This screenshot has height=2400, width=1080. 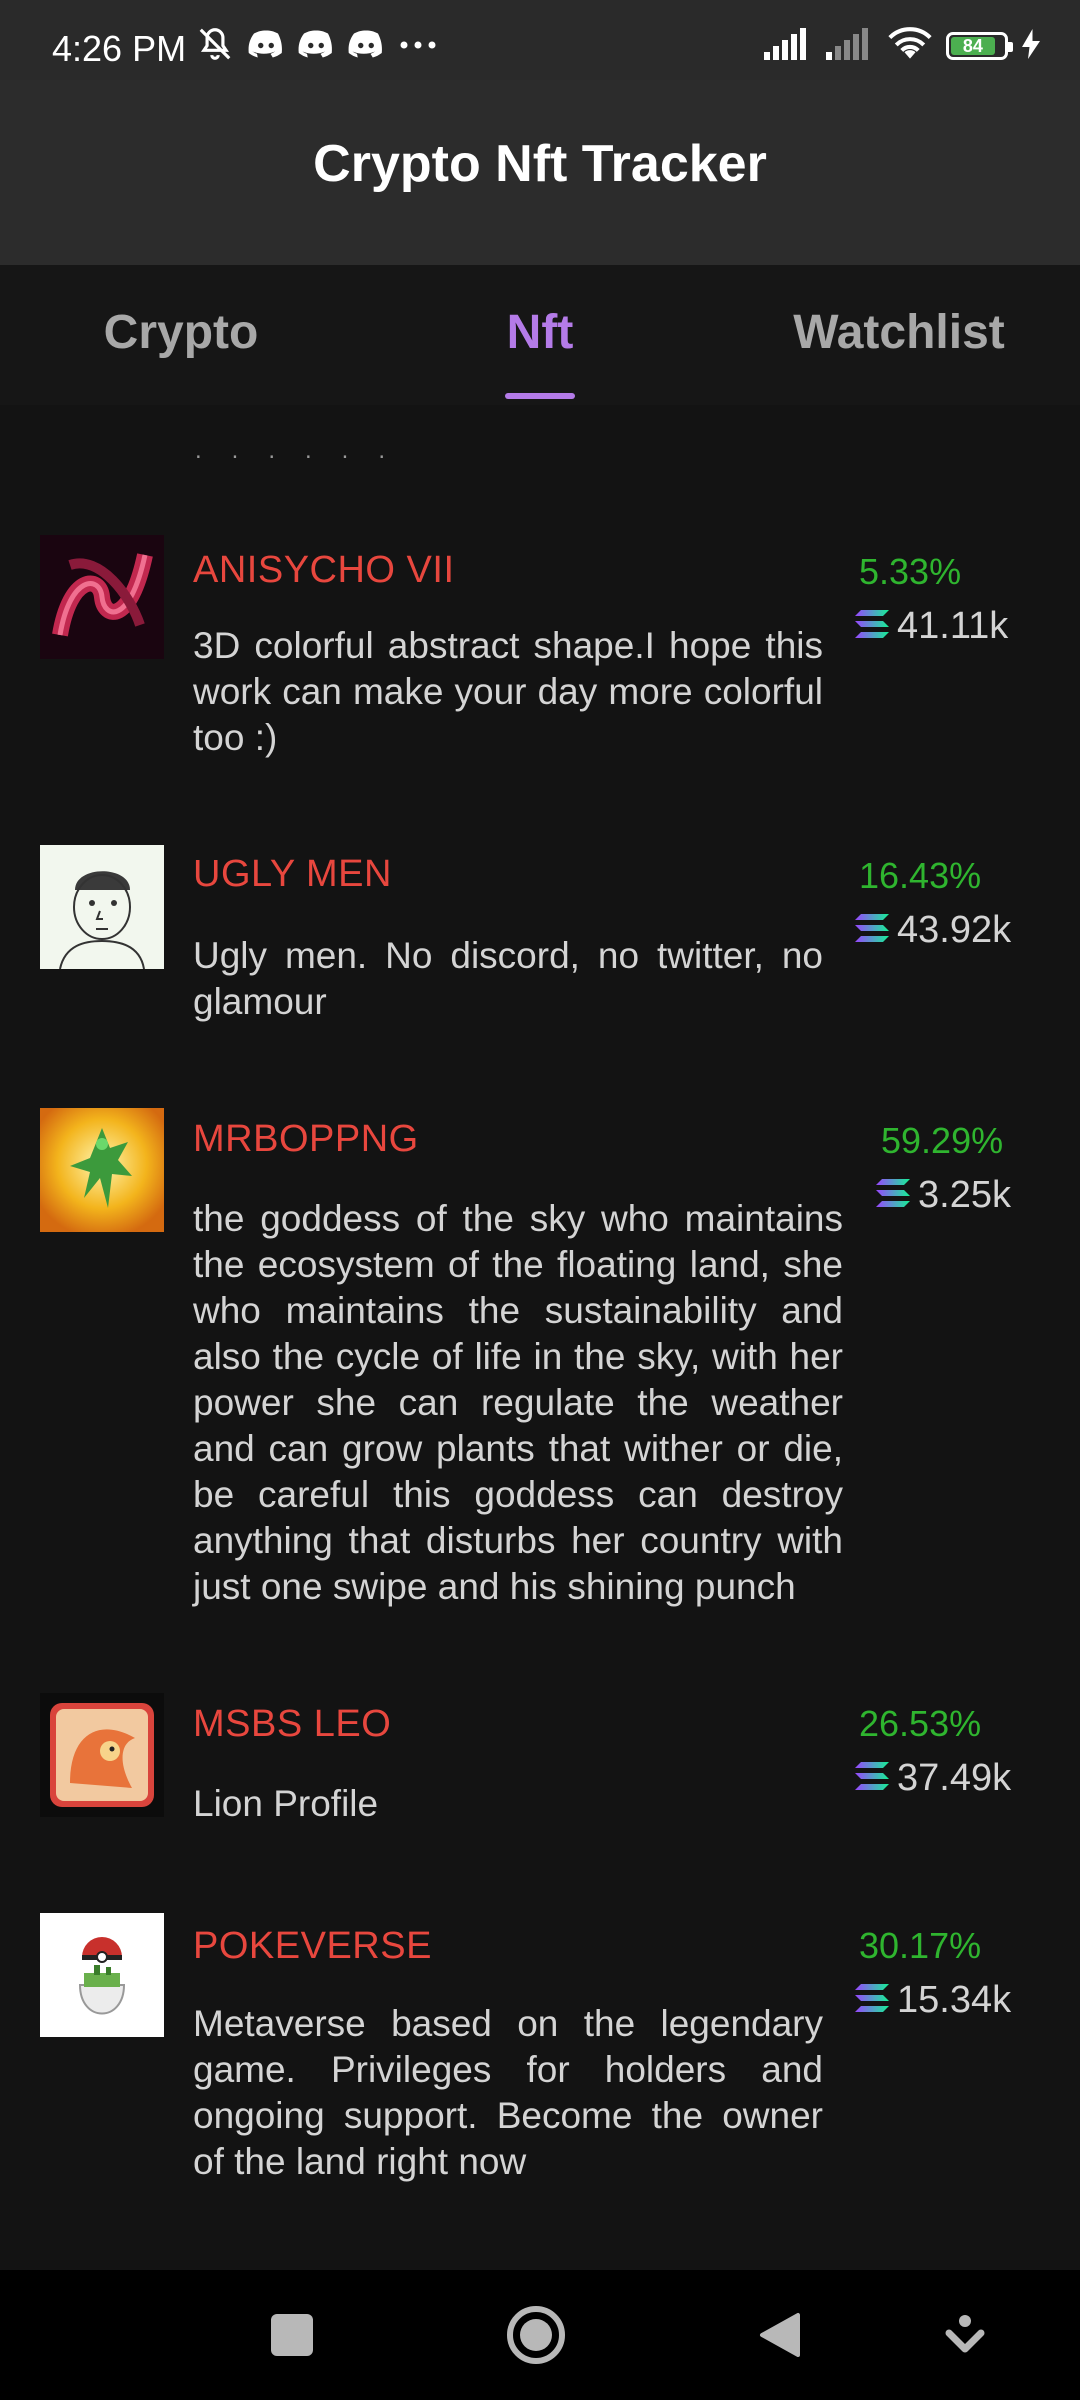 I want to click on nft-volume-value: 37.49k, so click(x=954, y=1778).